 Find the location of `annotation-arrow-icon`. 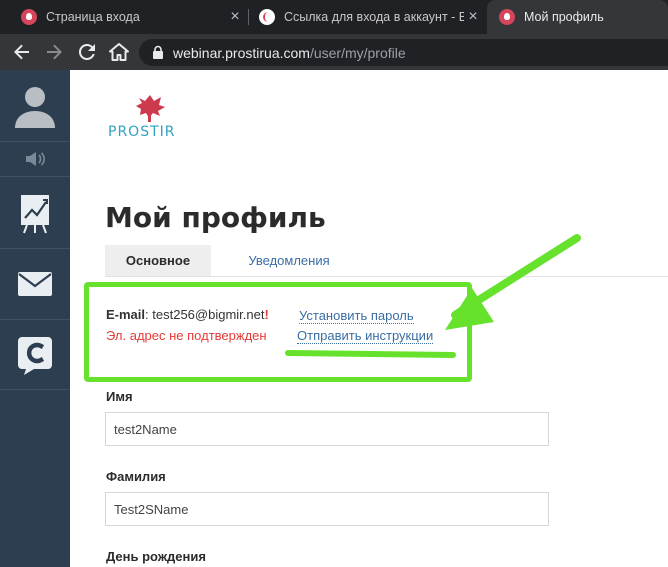

annotation-arrow-icon is located at coordinates (433, 296).